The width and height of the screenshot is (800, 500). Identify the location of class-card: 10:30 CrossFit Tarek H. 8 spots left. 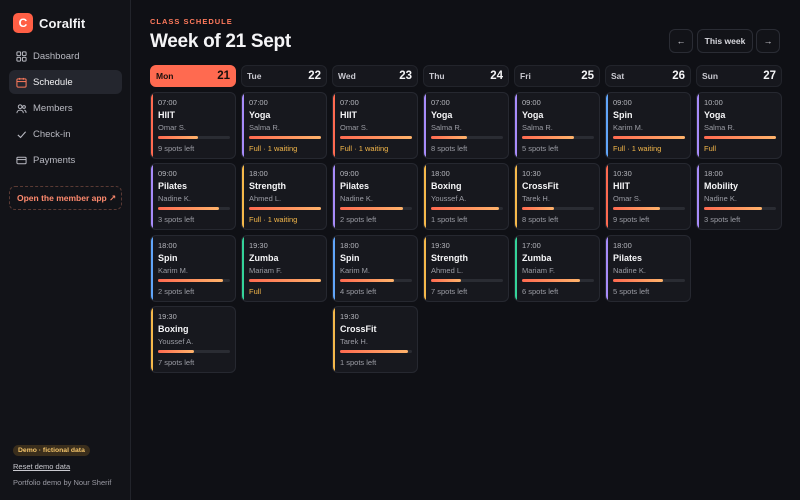
(557, 196).